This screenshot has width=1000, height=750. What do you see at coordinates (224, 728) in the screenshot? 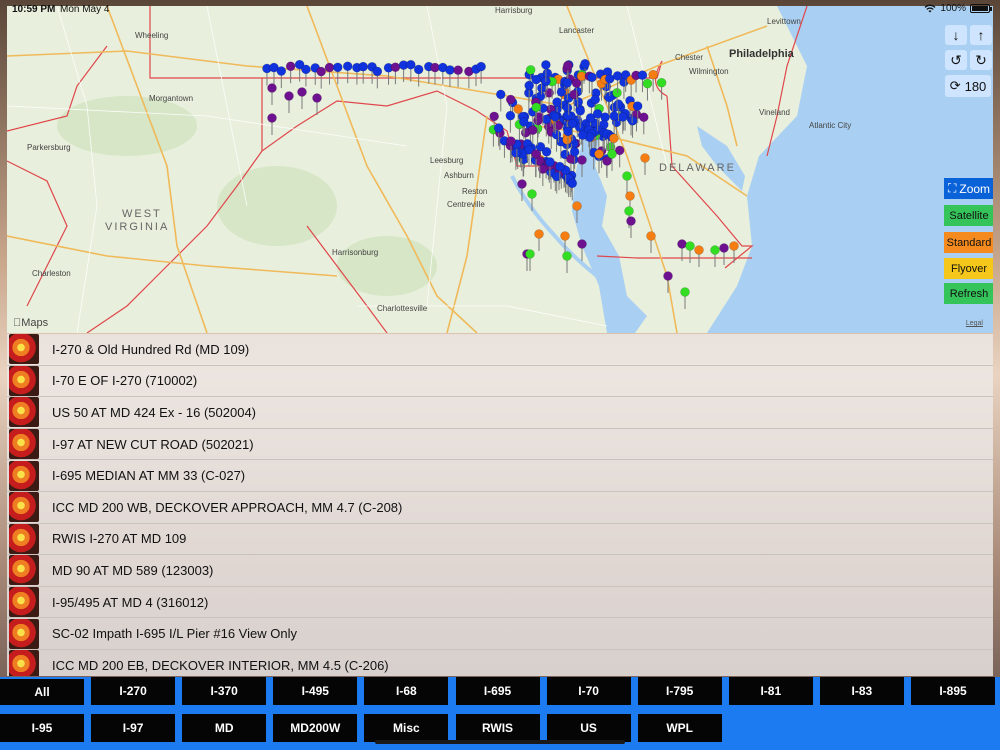
I see `tab-md: MD` at bounding box center [224, 728].